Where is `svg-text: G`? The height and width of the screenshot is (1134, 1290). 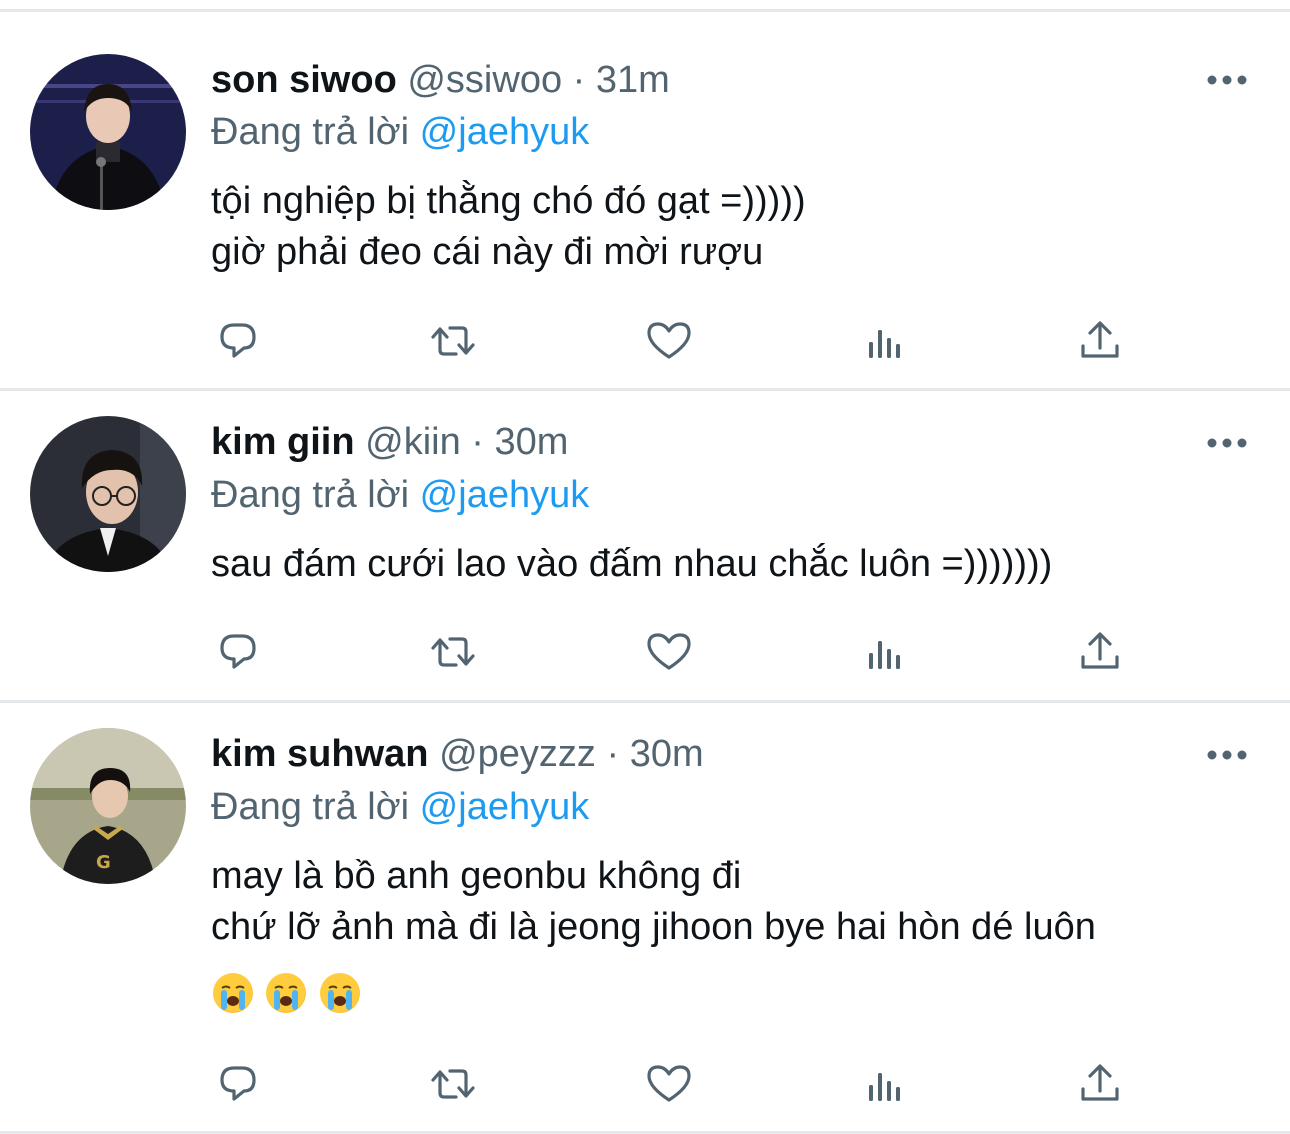 svg-text: G is located at coordinates (103, 862).